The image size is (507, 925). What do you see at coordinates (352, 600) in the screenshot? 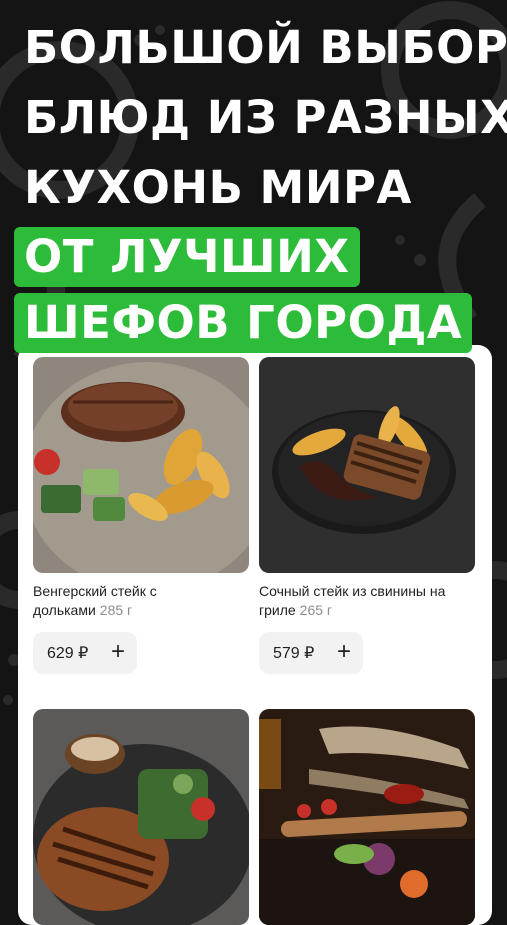
I see `dish-name: Сочный стейк из свинины на гриле` at bounding box center [352, 600].